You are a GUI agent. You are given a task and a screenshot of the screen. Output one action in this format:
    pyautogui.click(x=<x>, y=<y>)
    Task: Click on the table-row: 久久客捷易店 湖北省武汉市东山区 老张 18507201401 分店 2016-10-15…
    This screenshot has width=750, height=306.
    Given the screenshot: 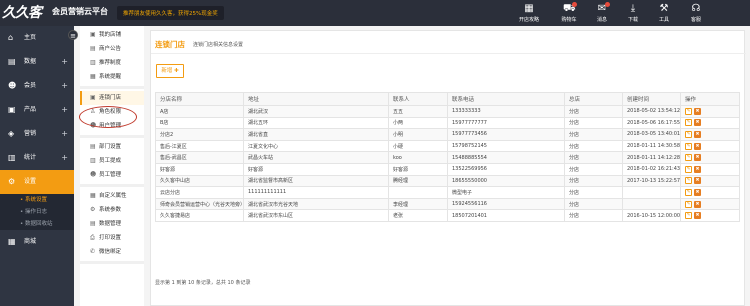 What is the action you would take?
    pyautogui.click(x=447, y=215)
    